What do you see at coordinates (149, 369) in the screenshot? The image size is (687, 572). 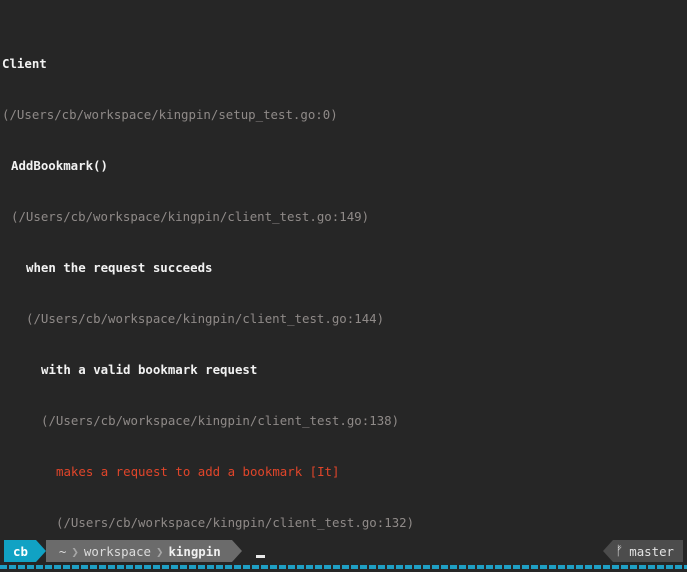 I see `spec-inner-context: with a valid bookmark request` at bounding box center [149, 369].